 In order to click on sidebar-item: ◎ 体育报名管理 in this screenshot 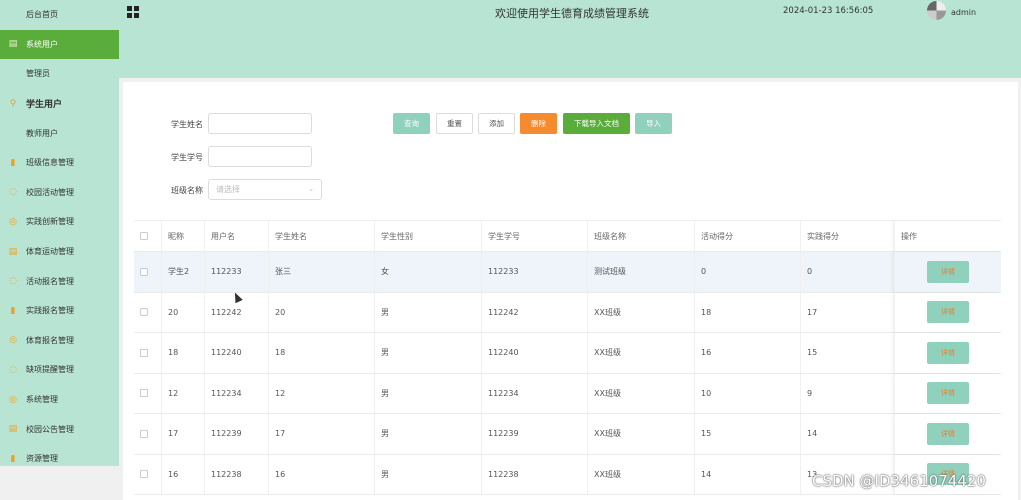, I will do `click(59, 341)`.